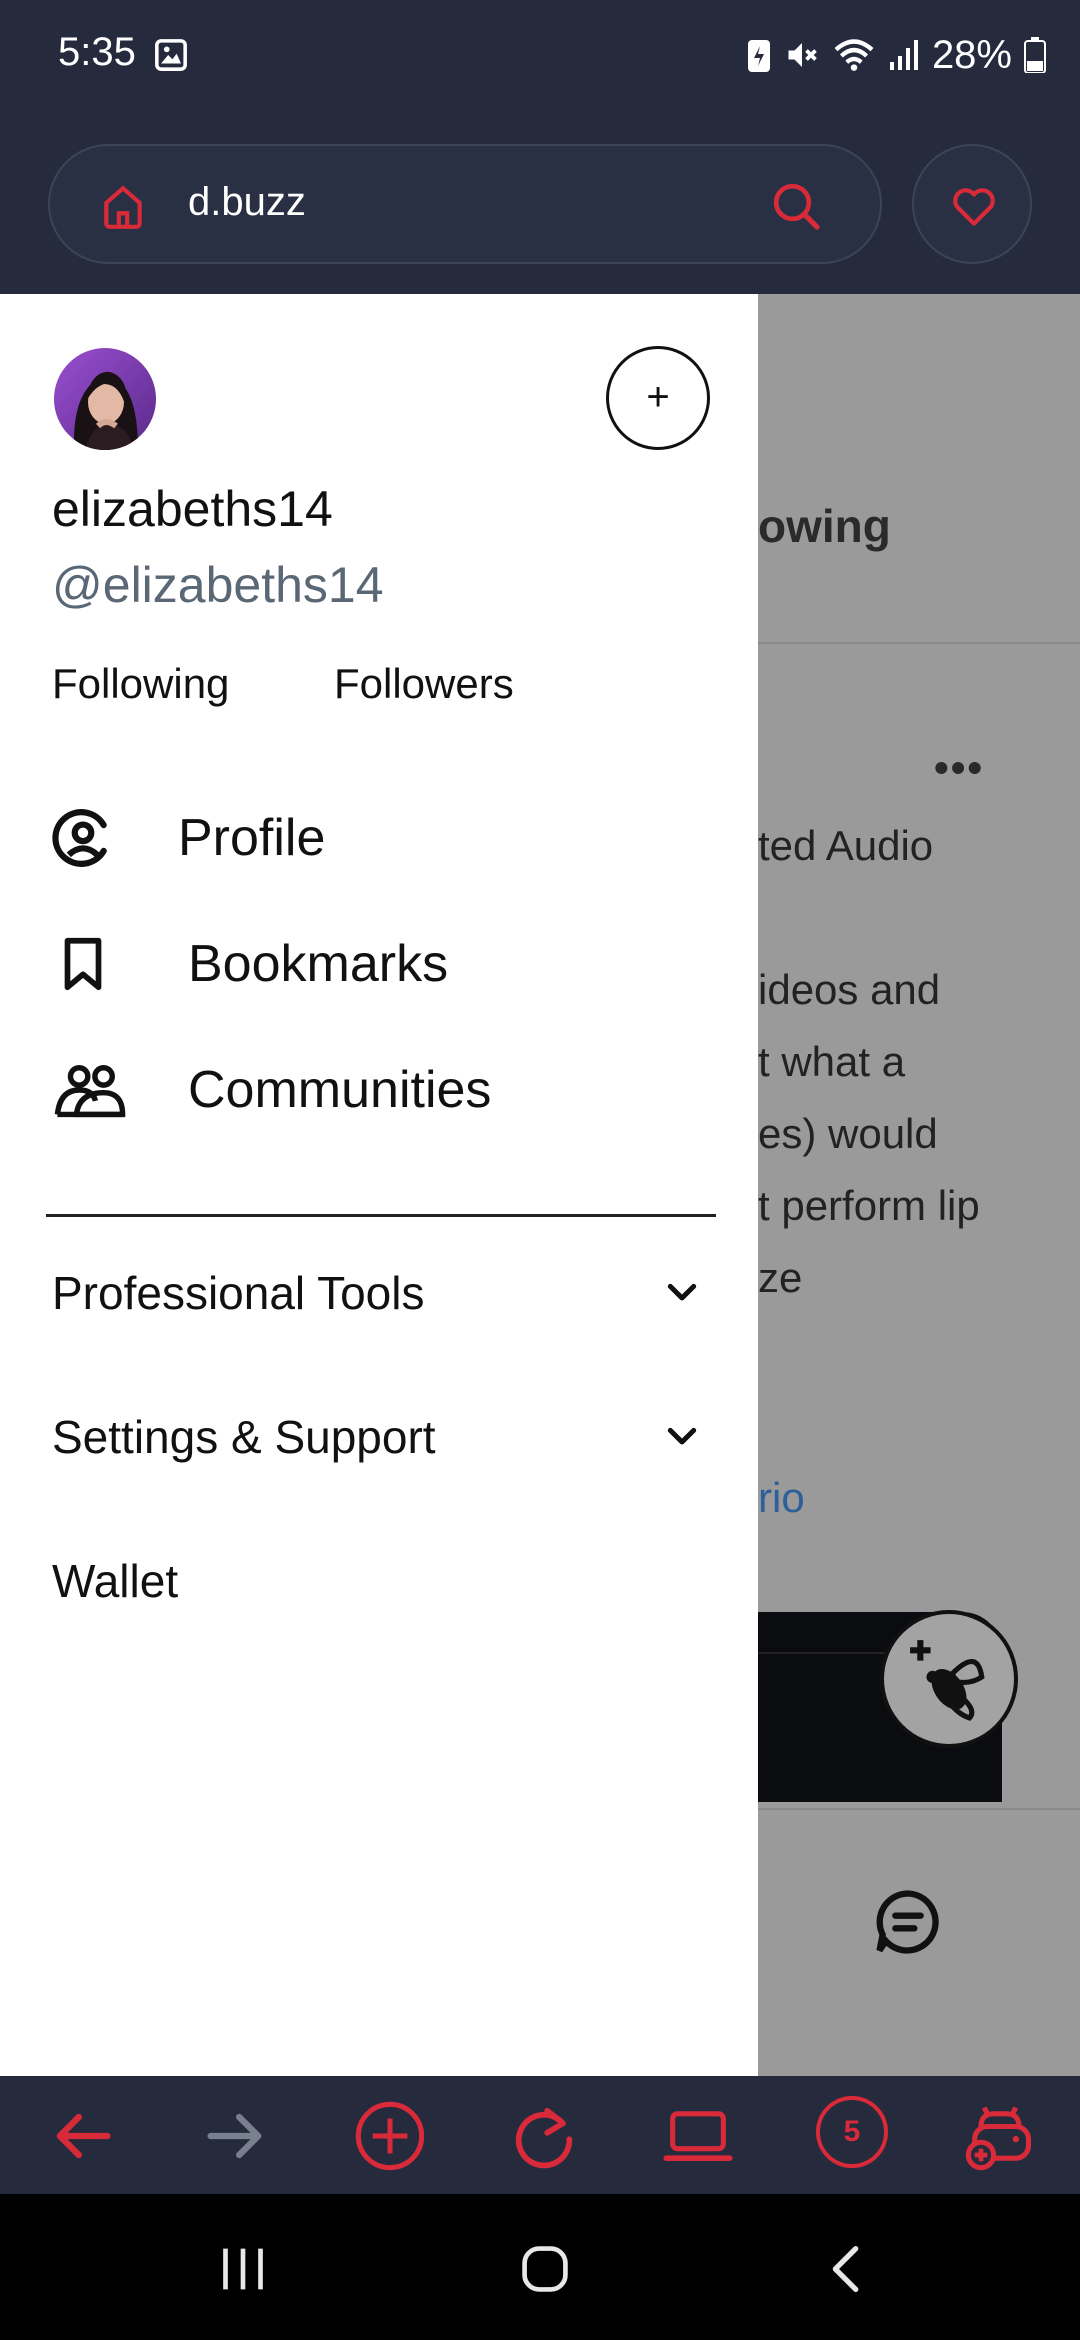 The height and width of the screenshot is (2340, 1080). What do you see at coordinates (252, 838) in the screenshot?
I see `menu-label-profile: Profile` at bounding box center [252, 838].